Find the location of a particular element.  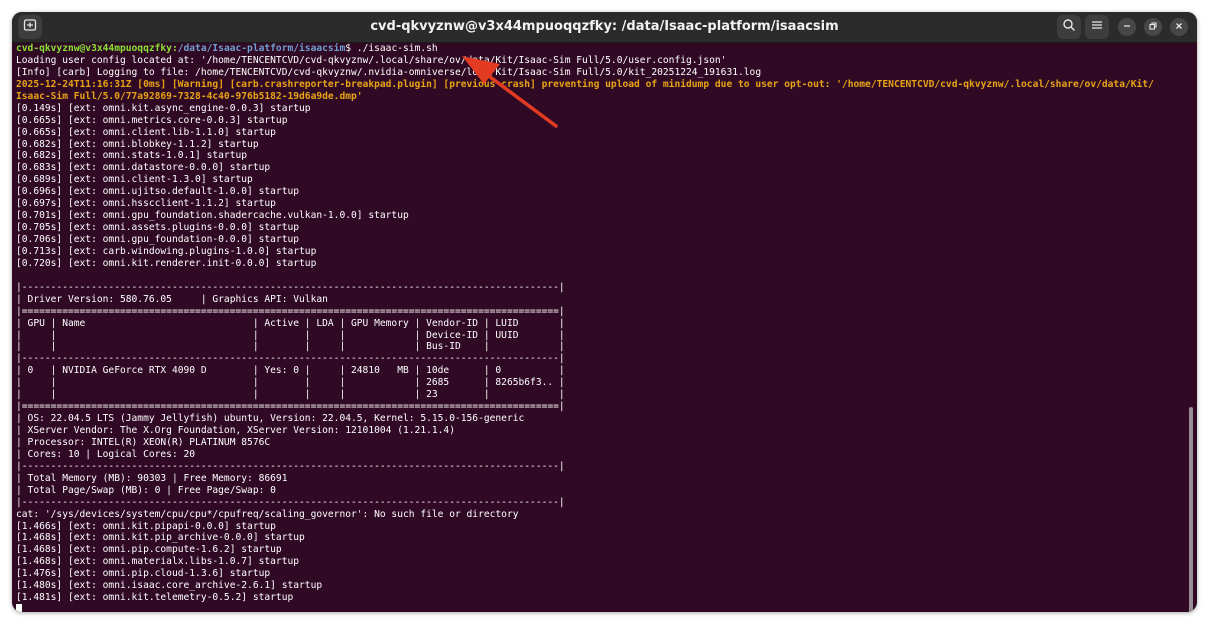

close-icon is located at coordinates (1179, 27).